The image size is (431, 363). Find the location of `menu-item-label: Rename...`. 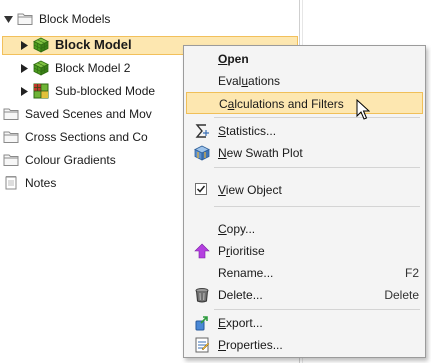

menu-item-label: Rename... is located at coordinates (246, 273).